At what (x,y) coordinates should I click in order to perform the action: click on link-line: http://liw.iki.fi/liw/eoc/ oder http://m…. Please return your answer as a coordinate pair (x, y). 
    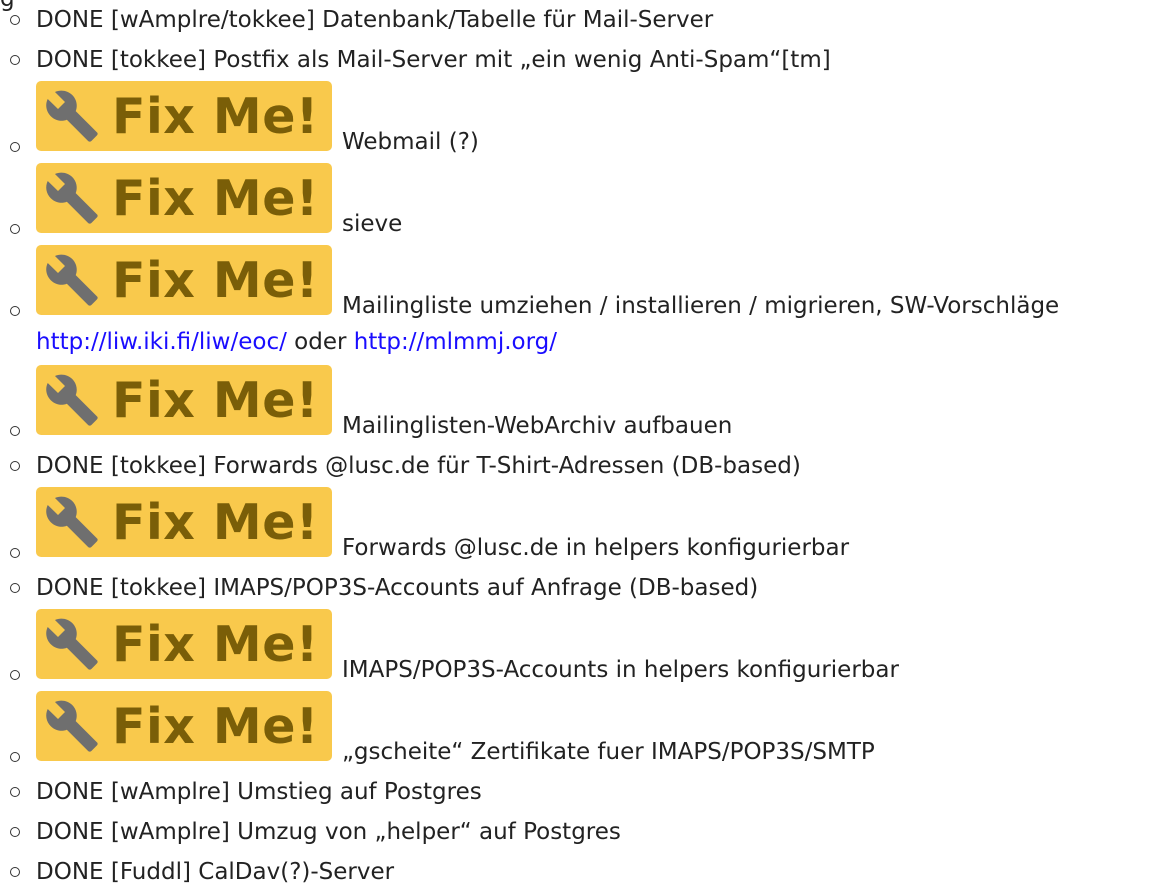
    Looking at the image, I should click on (296, 342).